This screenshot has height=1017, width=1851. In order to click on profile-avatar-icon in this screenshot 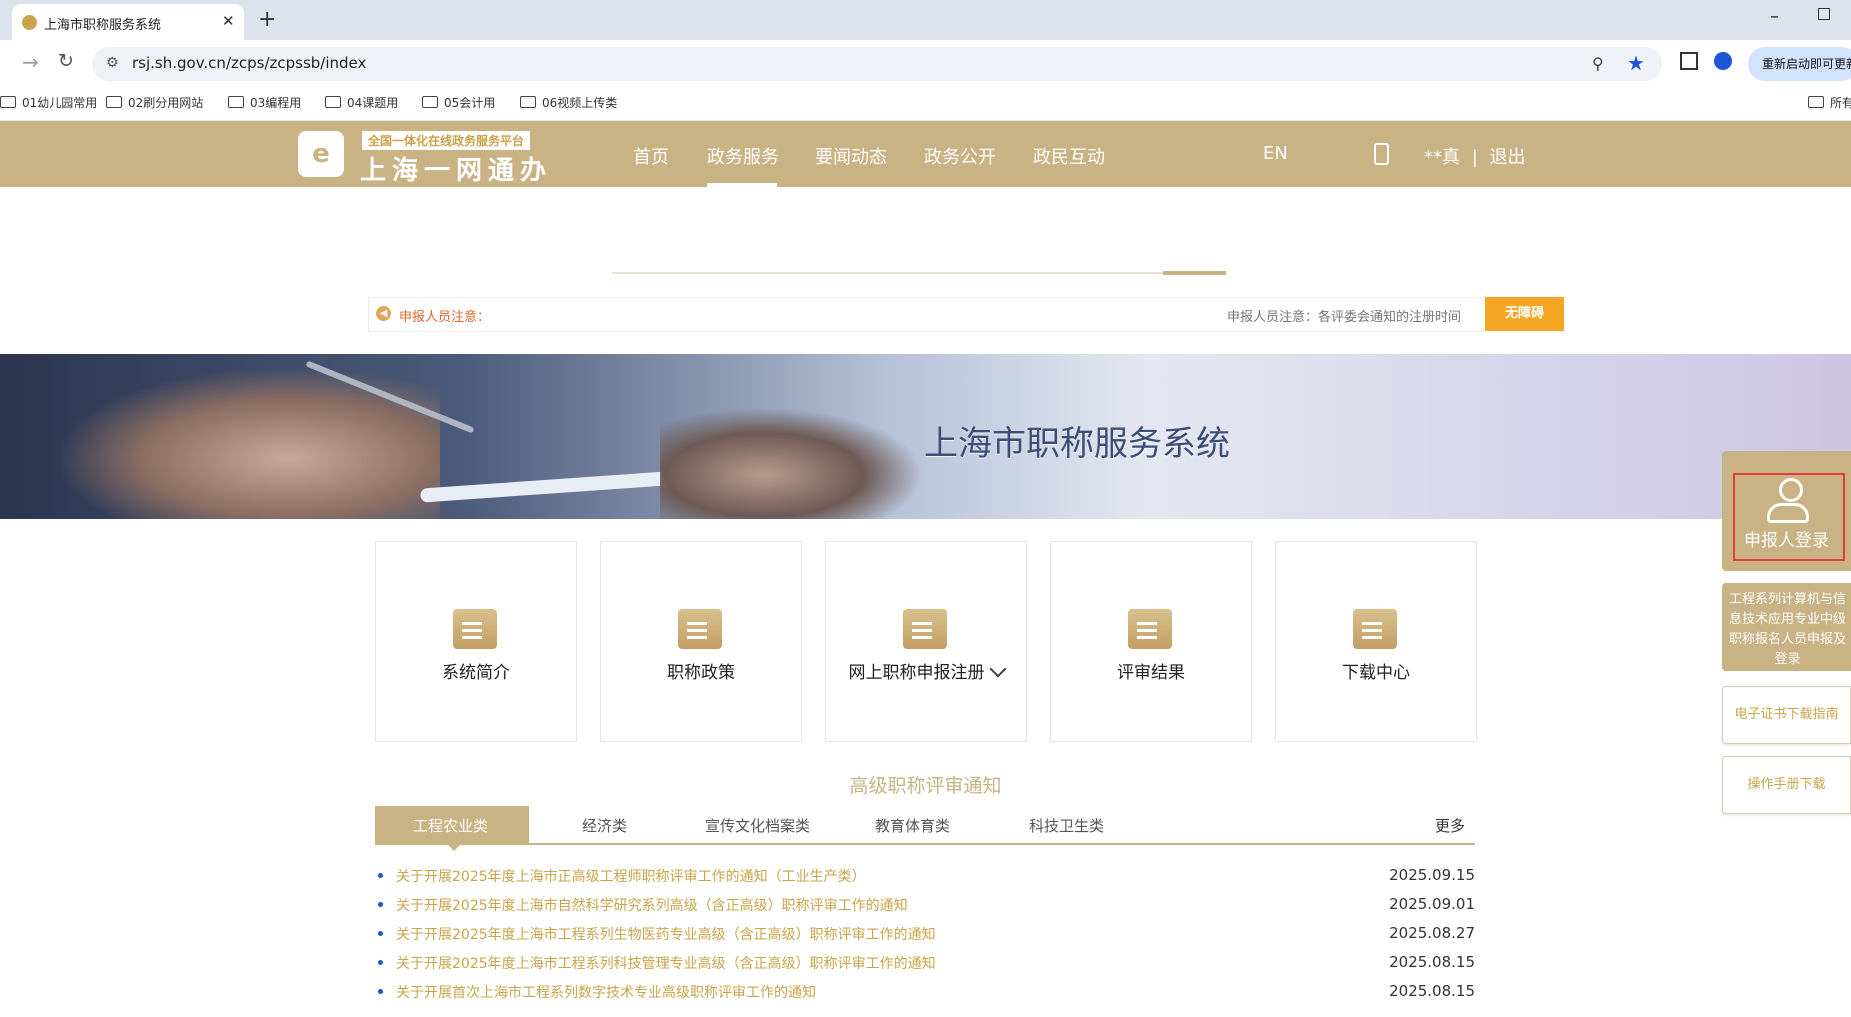, I will do `click(1723, 61)`.